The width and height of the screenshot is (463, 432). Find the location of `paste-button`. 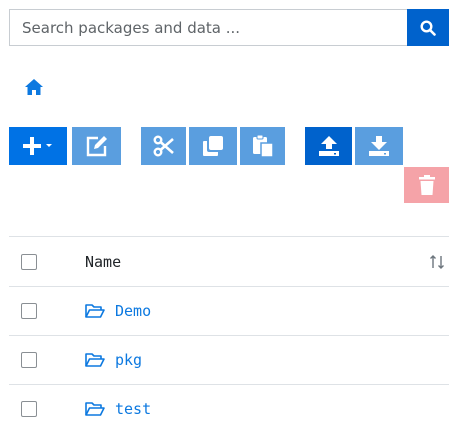

paste-button is located at coordinates (262, 146).